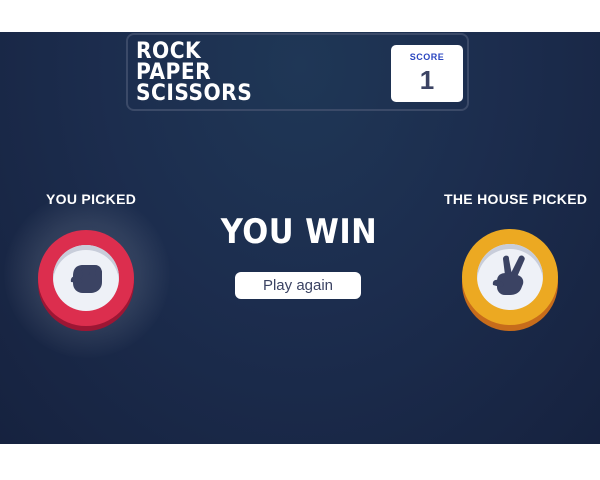 The width and height of the screenshot is (600, 480). I want to click on house-scissors-token, so click(510, 277).